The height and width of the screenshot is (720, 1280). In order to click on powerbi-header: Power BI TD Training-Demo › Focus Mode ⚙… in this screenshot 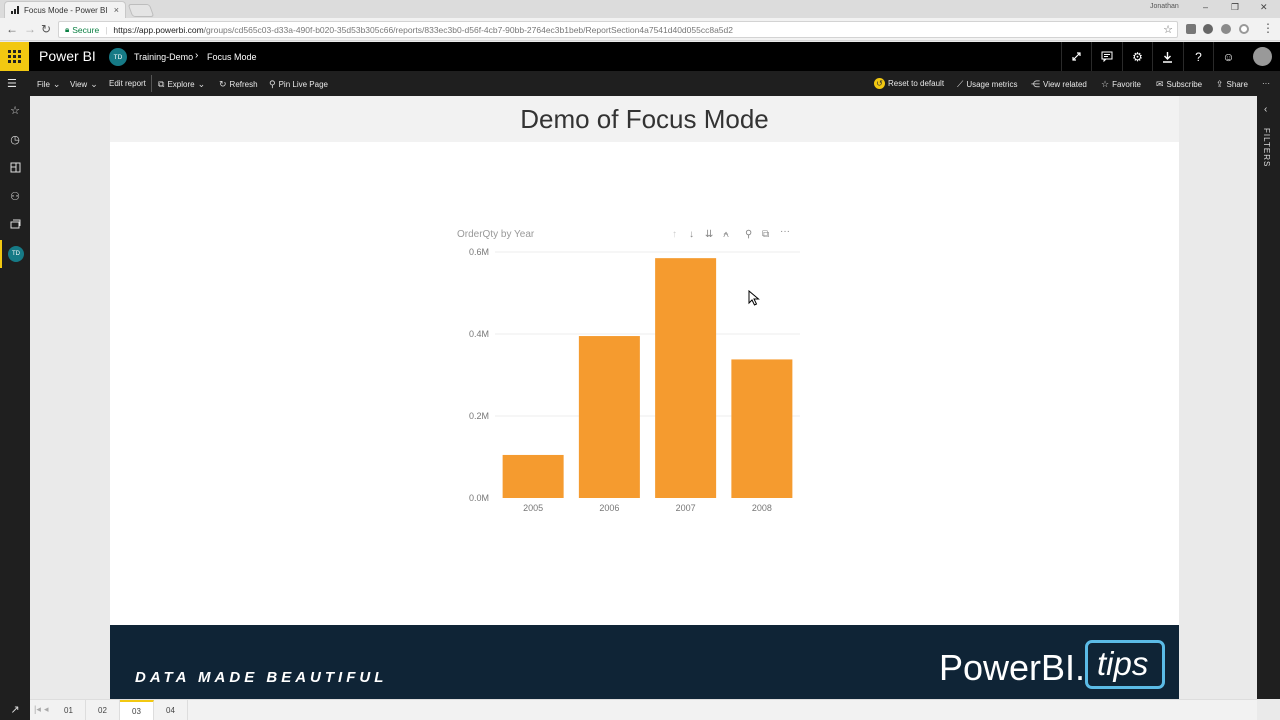, I will do `click(640, 56)`.